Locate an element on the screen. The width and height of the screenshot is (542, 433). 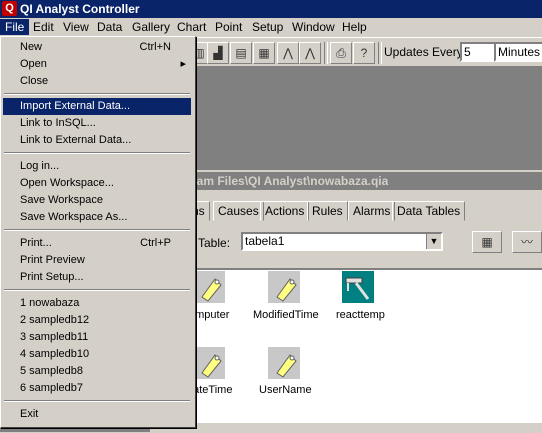
field-label: ModifiedTime is located at coordinates (286, 315).